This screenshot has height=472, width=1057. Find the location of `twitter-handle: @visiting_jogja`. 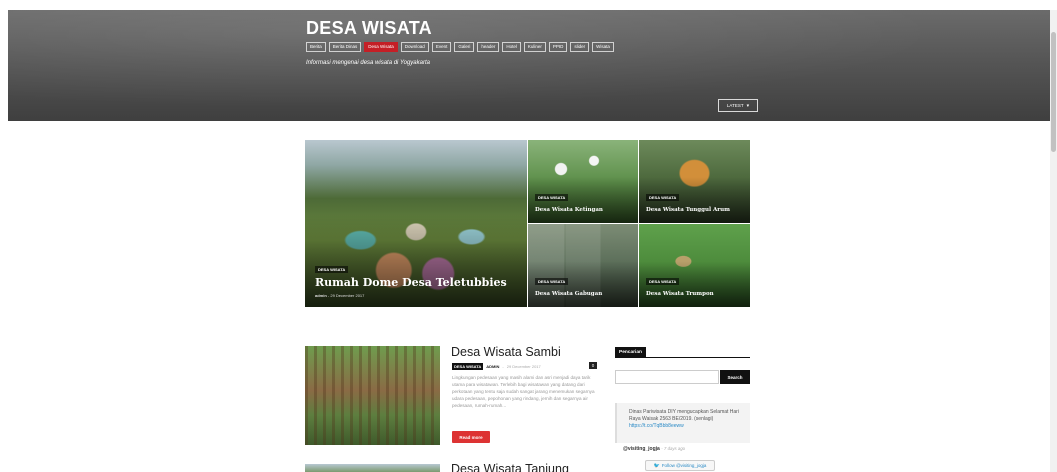

twitter-handle: @visiting_jogja is located at coordinates (641, 449).